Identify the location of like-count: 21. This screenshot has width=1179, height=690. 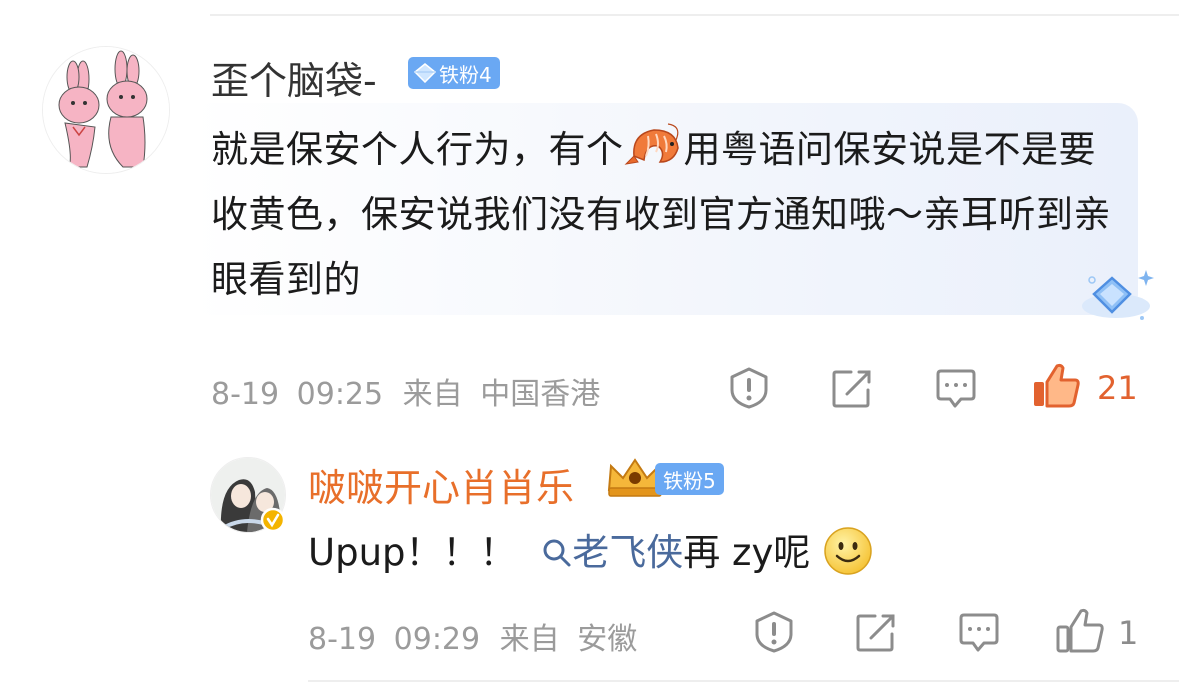
(1117, 388).